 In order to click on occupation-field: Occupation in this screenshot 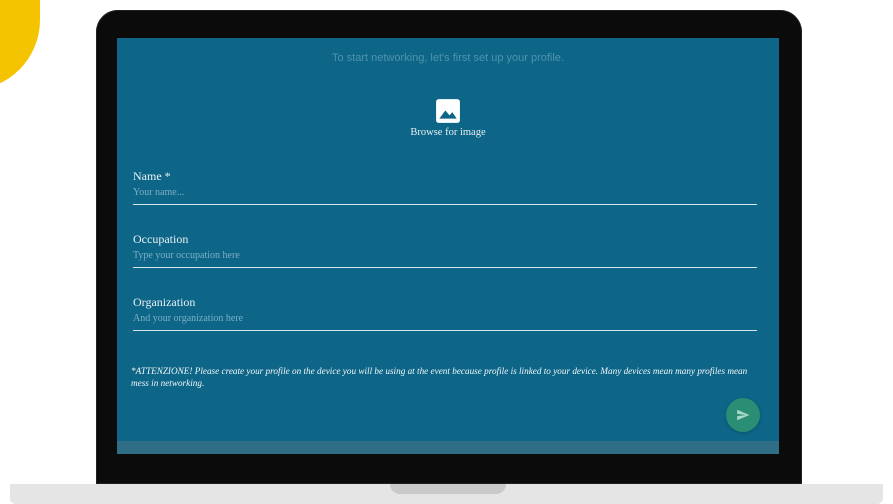, I will do `click(445, 252)`.